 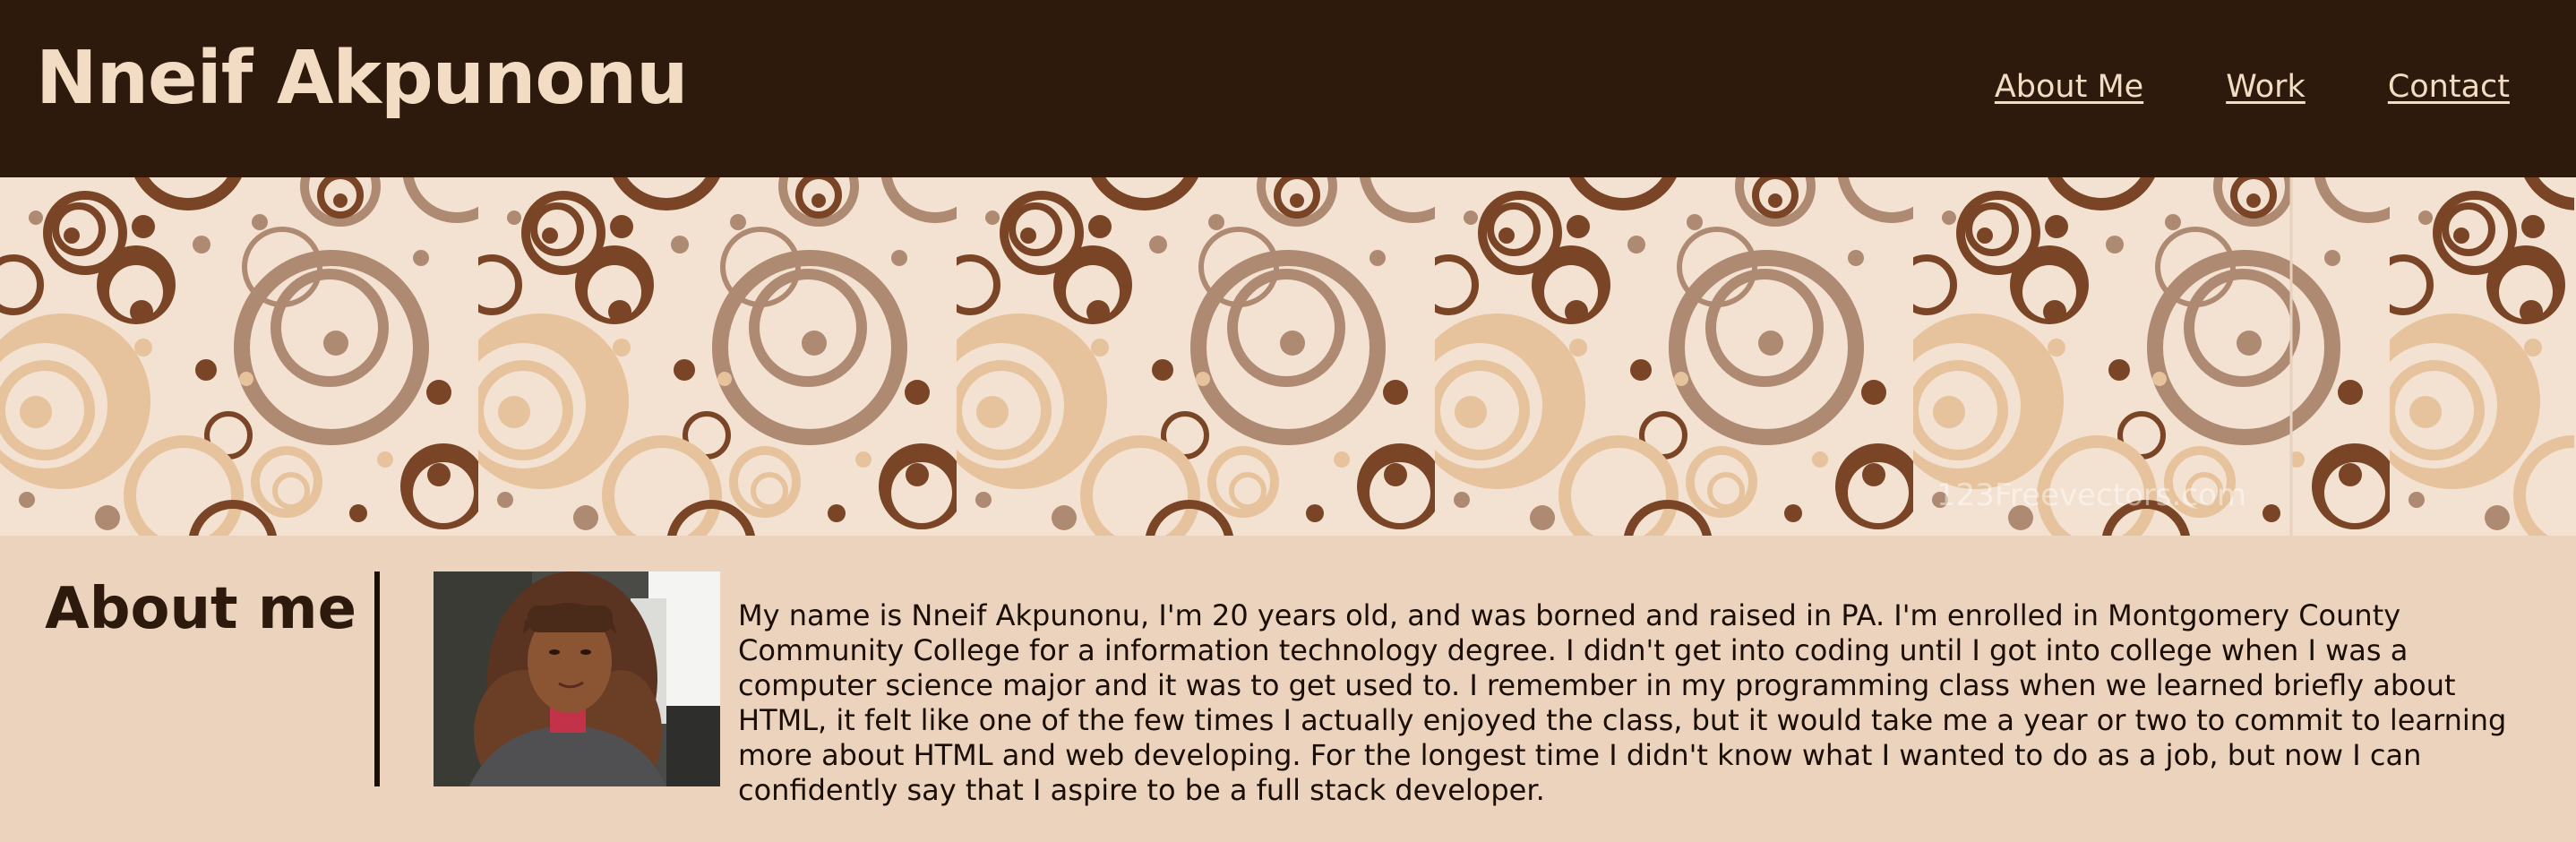 What do you see at coordinates (2266, 86) in the screenshot?
I see `nav-link-work: Work` at bounding box center [2266, 86].